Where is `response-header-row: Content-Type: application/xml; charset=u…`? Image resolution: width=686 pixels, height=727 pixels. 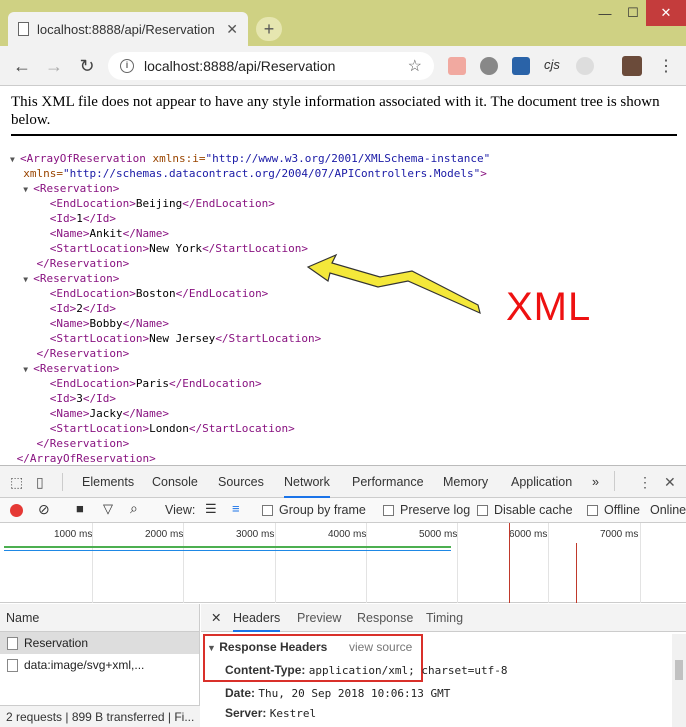
response-header-row: Content-Type: application/xml; charset=u… is located at coordinates (366, 670).